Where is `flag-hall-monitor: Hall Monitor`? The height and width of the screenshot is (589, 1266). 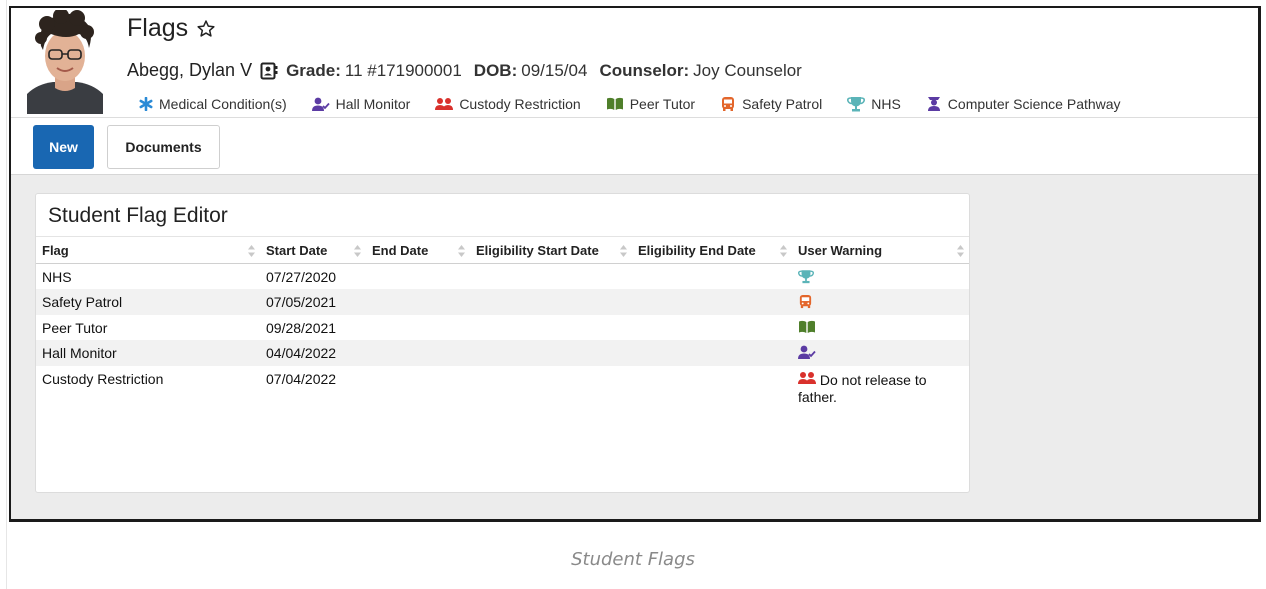 flag-hall-monitor: Hall Monitor is located at coordinates (361, 104).